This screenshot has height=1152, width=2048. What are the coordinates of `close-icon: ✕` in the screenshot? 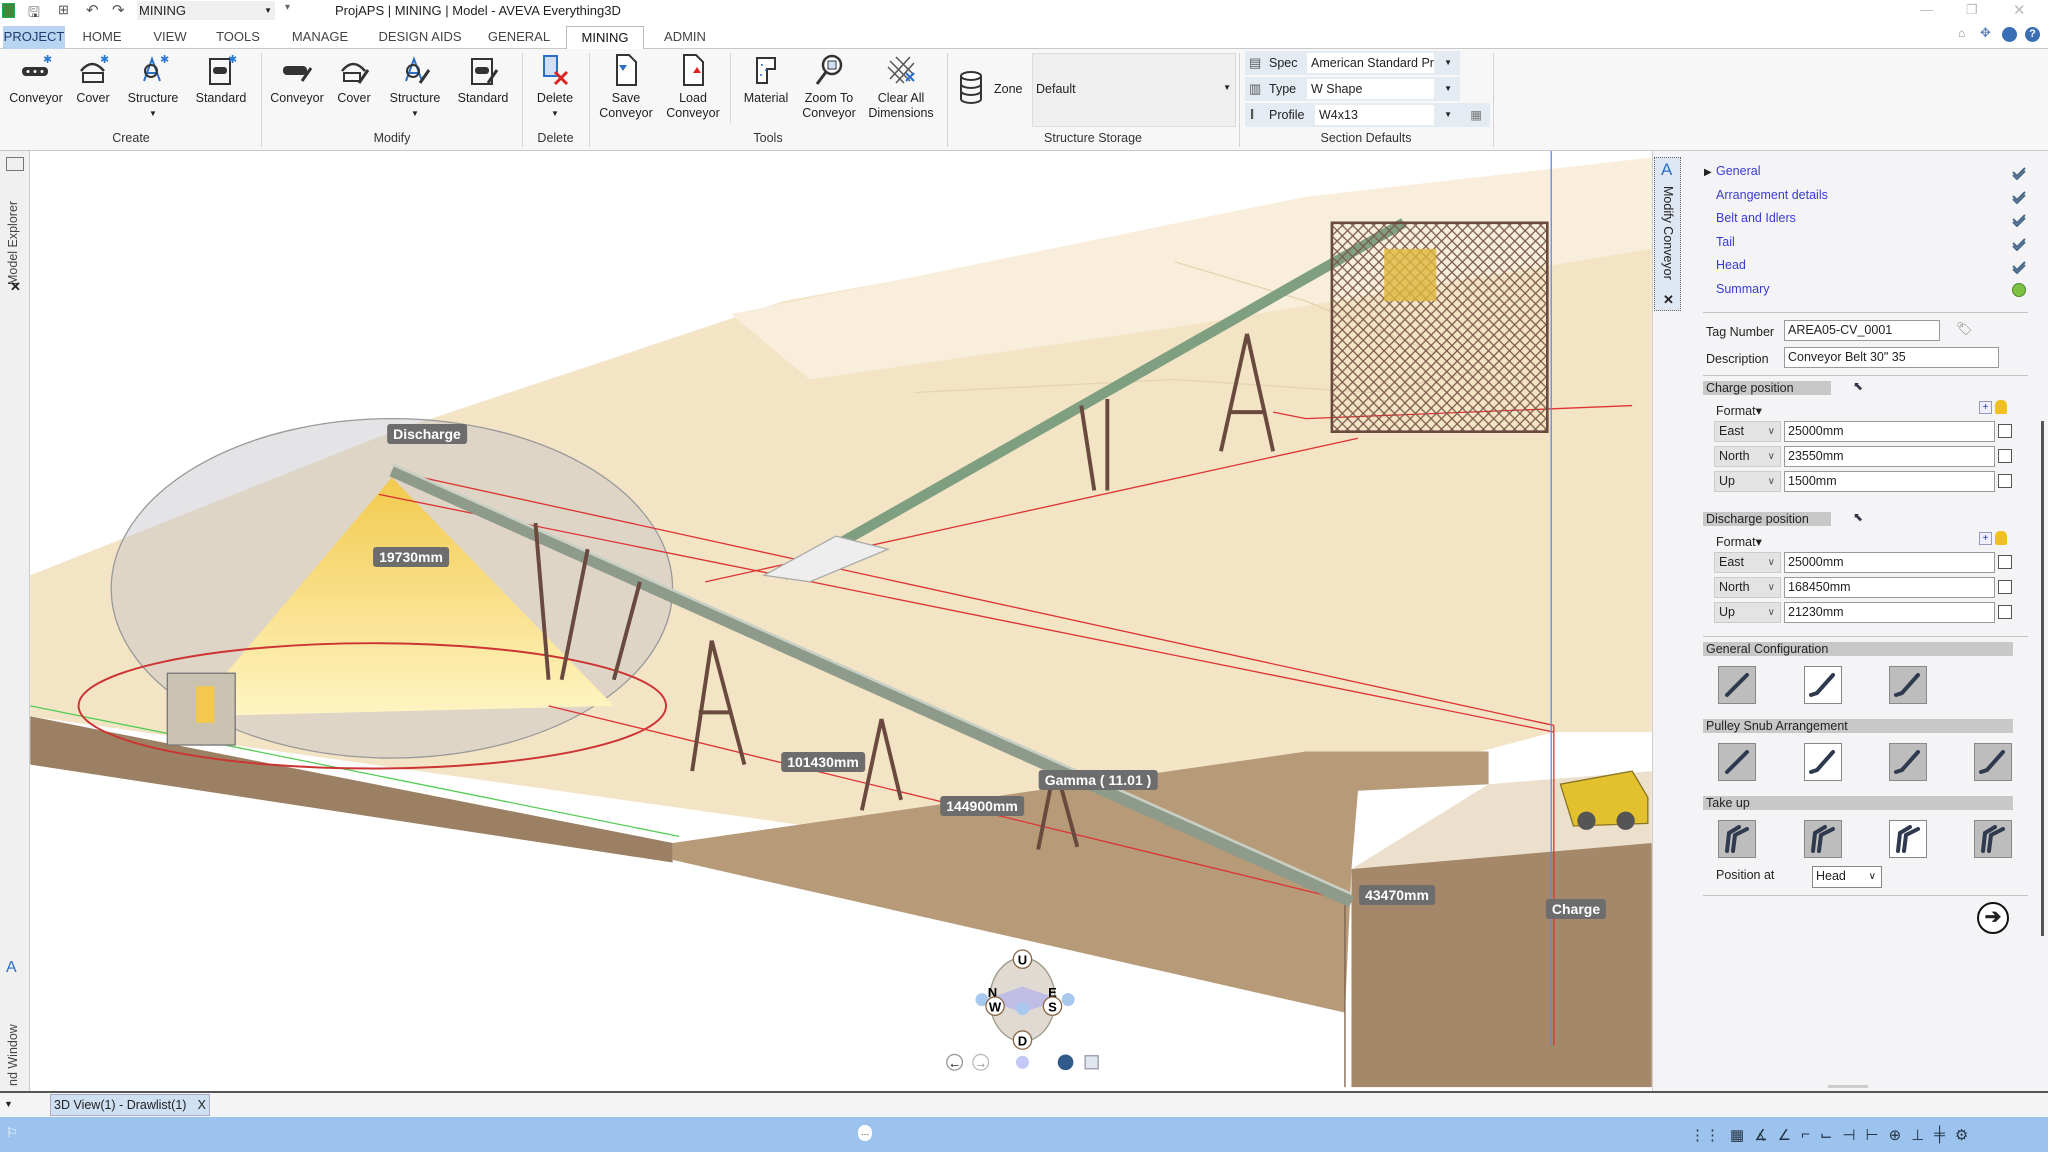 It's located at (15, 287).